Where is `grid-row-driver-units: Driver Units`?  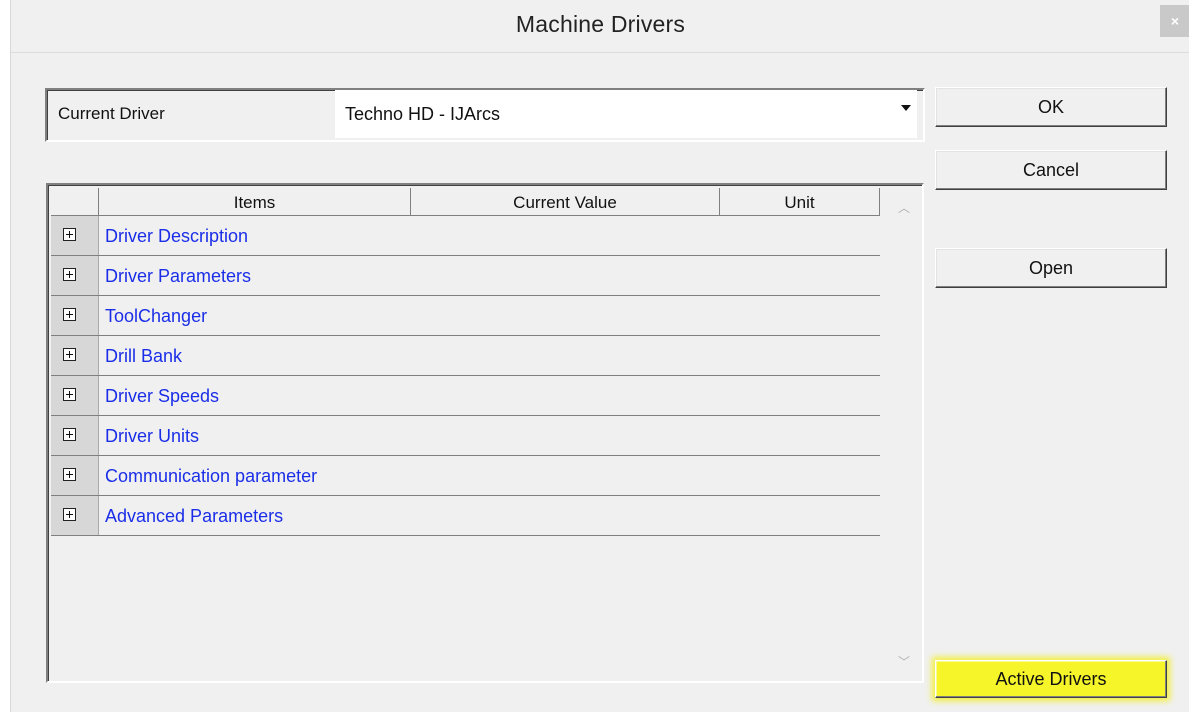
grid-row-driver-units: Driver Units is located at coordinates (465, 436).